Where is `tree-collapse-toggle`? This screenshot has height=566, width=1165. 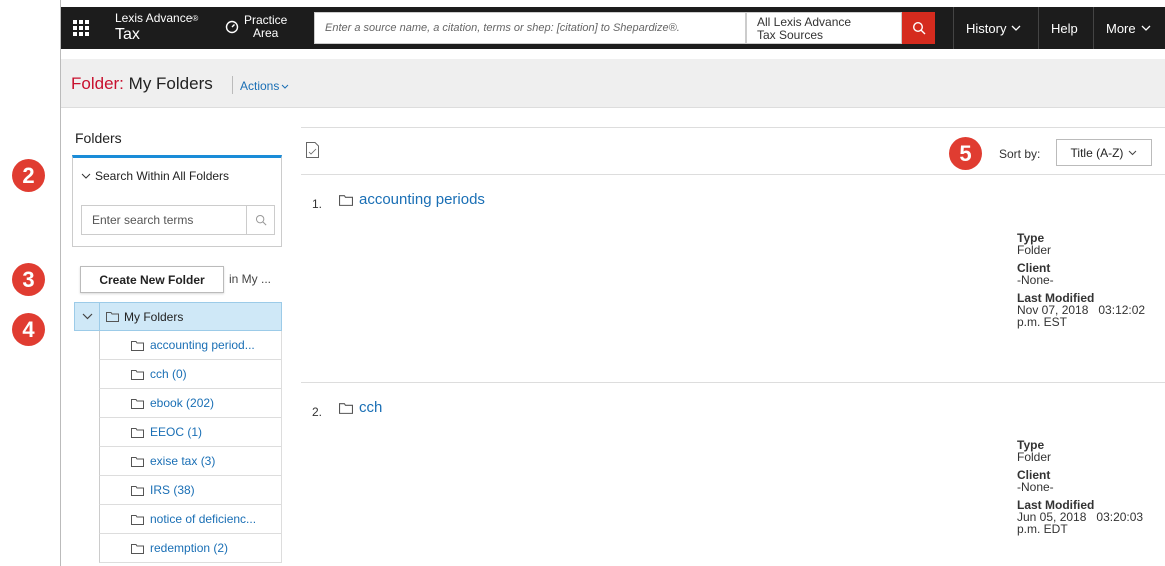 tree-collapse-toggle is located at coordinates (87, 316).